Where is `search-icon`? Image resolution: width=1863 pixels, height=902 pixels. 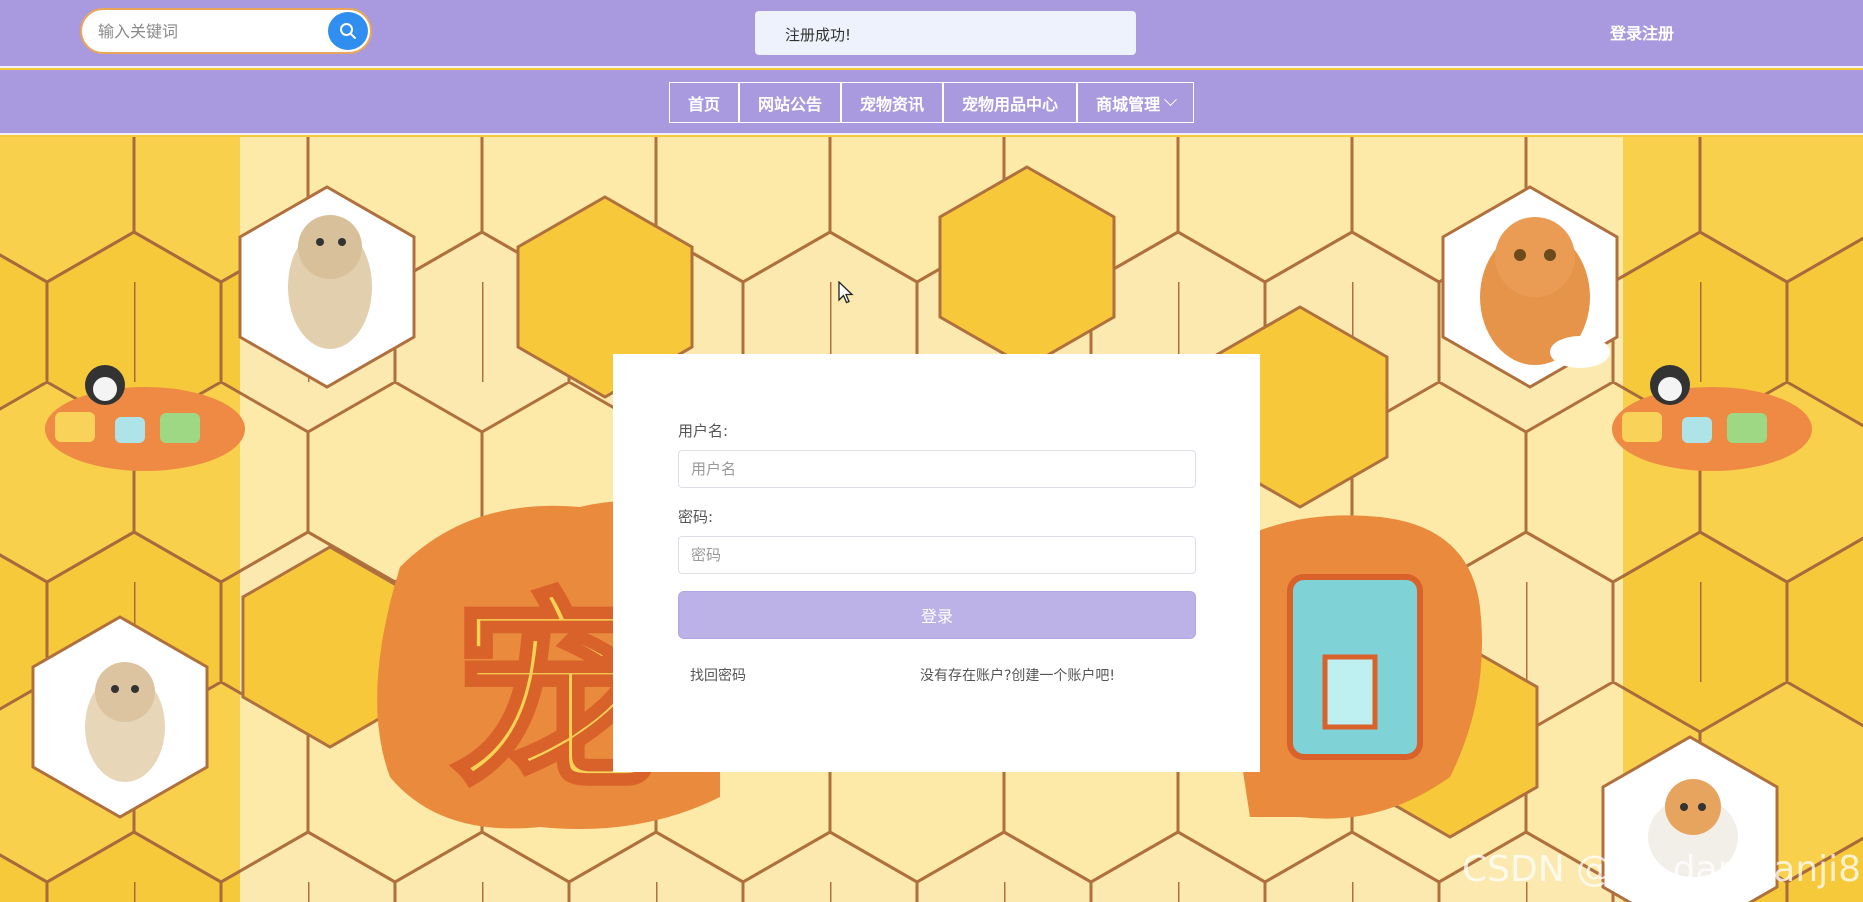
search-icon is located at coordinates (348, 31).